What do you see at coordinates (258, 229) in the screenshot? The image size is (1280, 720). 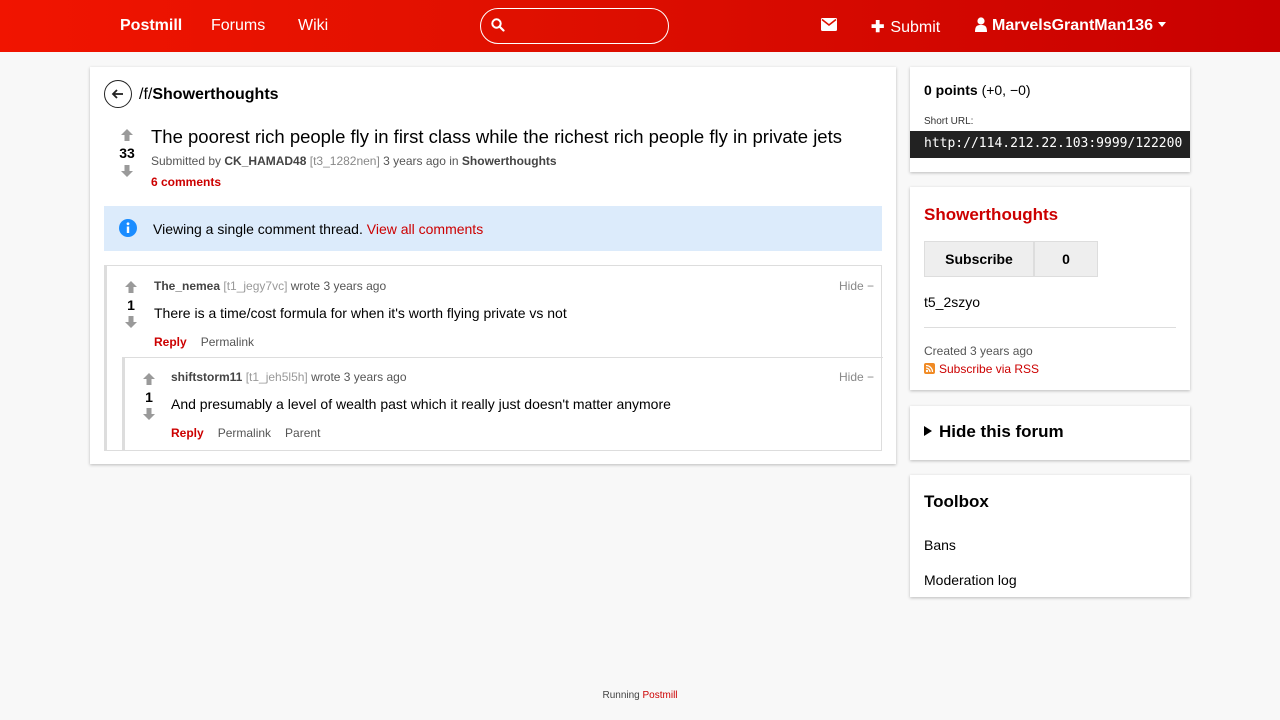 I see `info-message: Viewing a single comment thread.` at bounding box center [258, 229].